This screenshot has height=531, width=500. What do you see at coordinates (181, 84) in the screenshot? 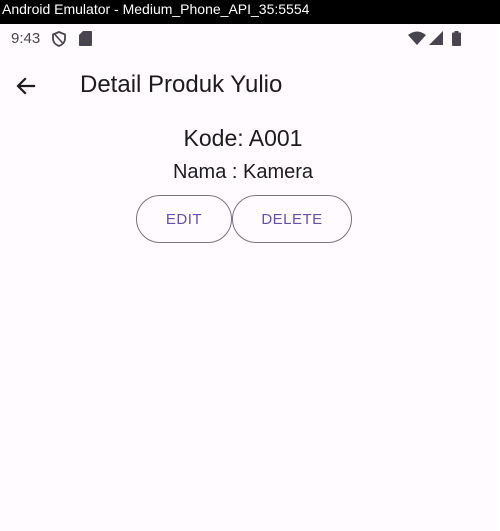
I see `page-title: Detail Produk Yulio` at bounding box center [181, 84].